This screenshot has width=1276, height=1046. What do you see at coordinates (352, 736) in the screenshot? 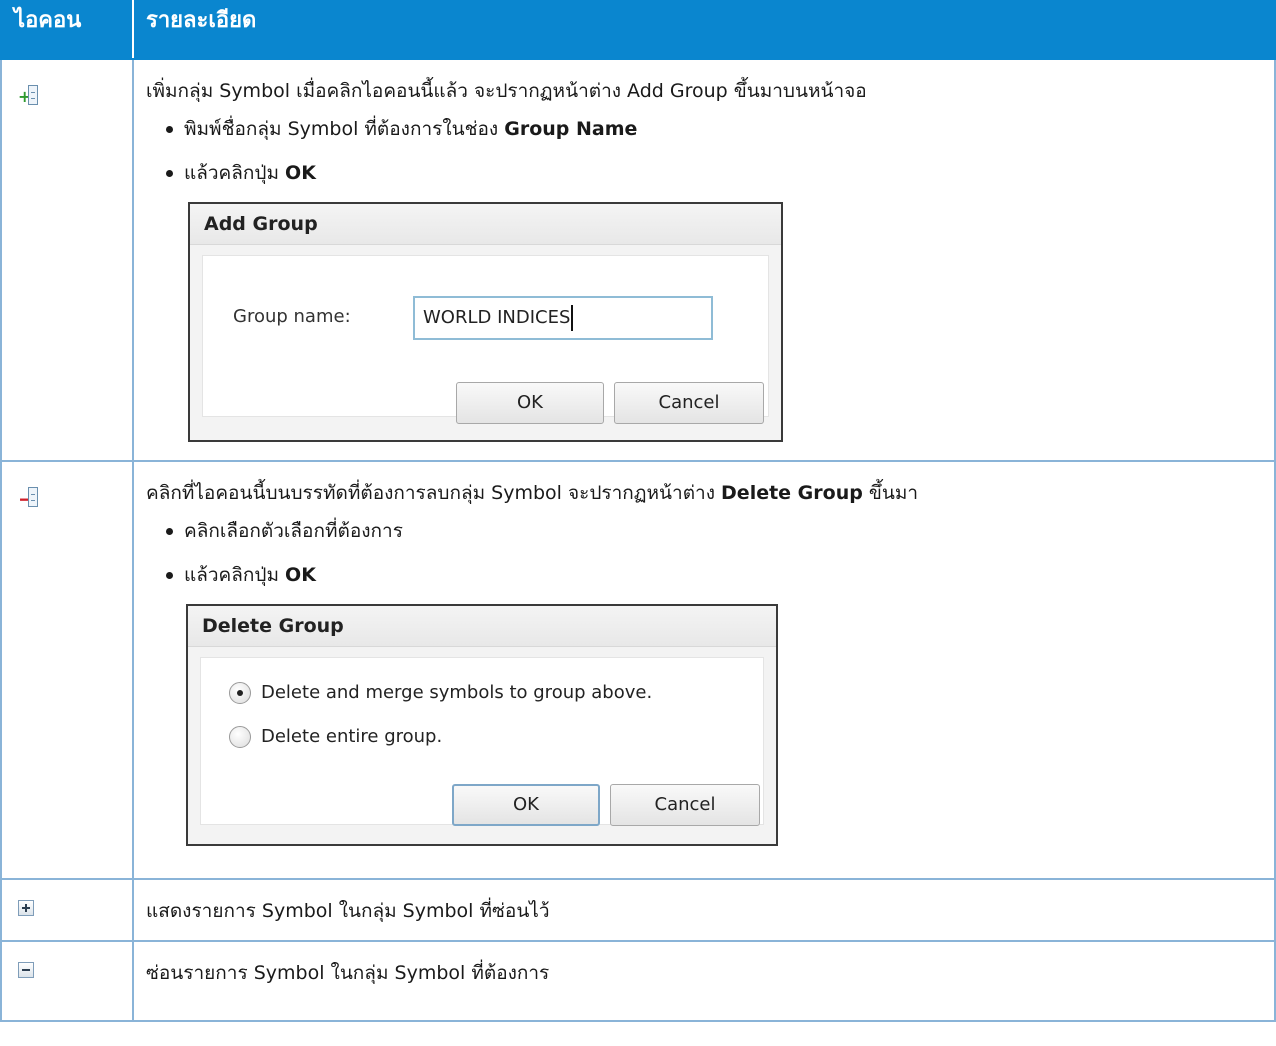
I see `delete-entire-option-label: Delete entire group.` at bounding box center [352, 736].